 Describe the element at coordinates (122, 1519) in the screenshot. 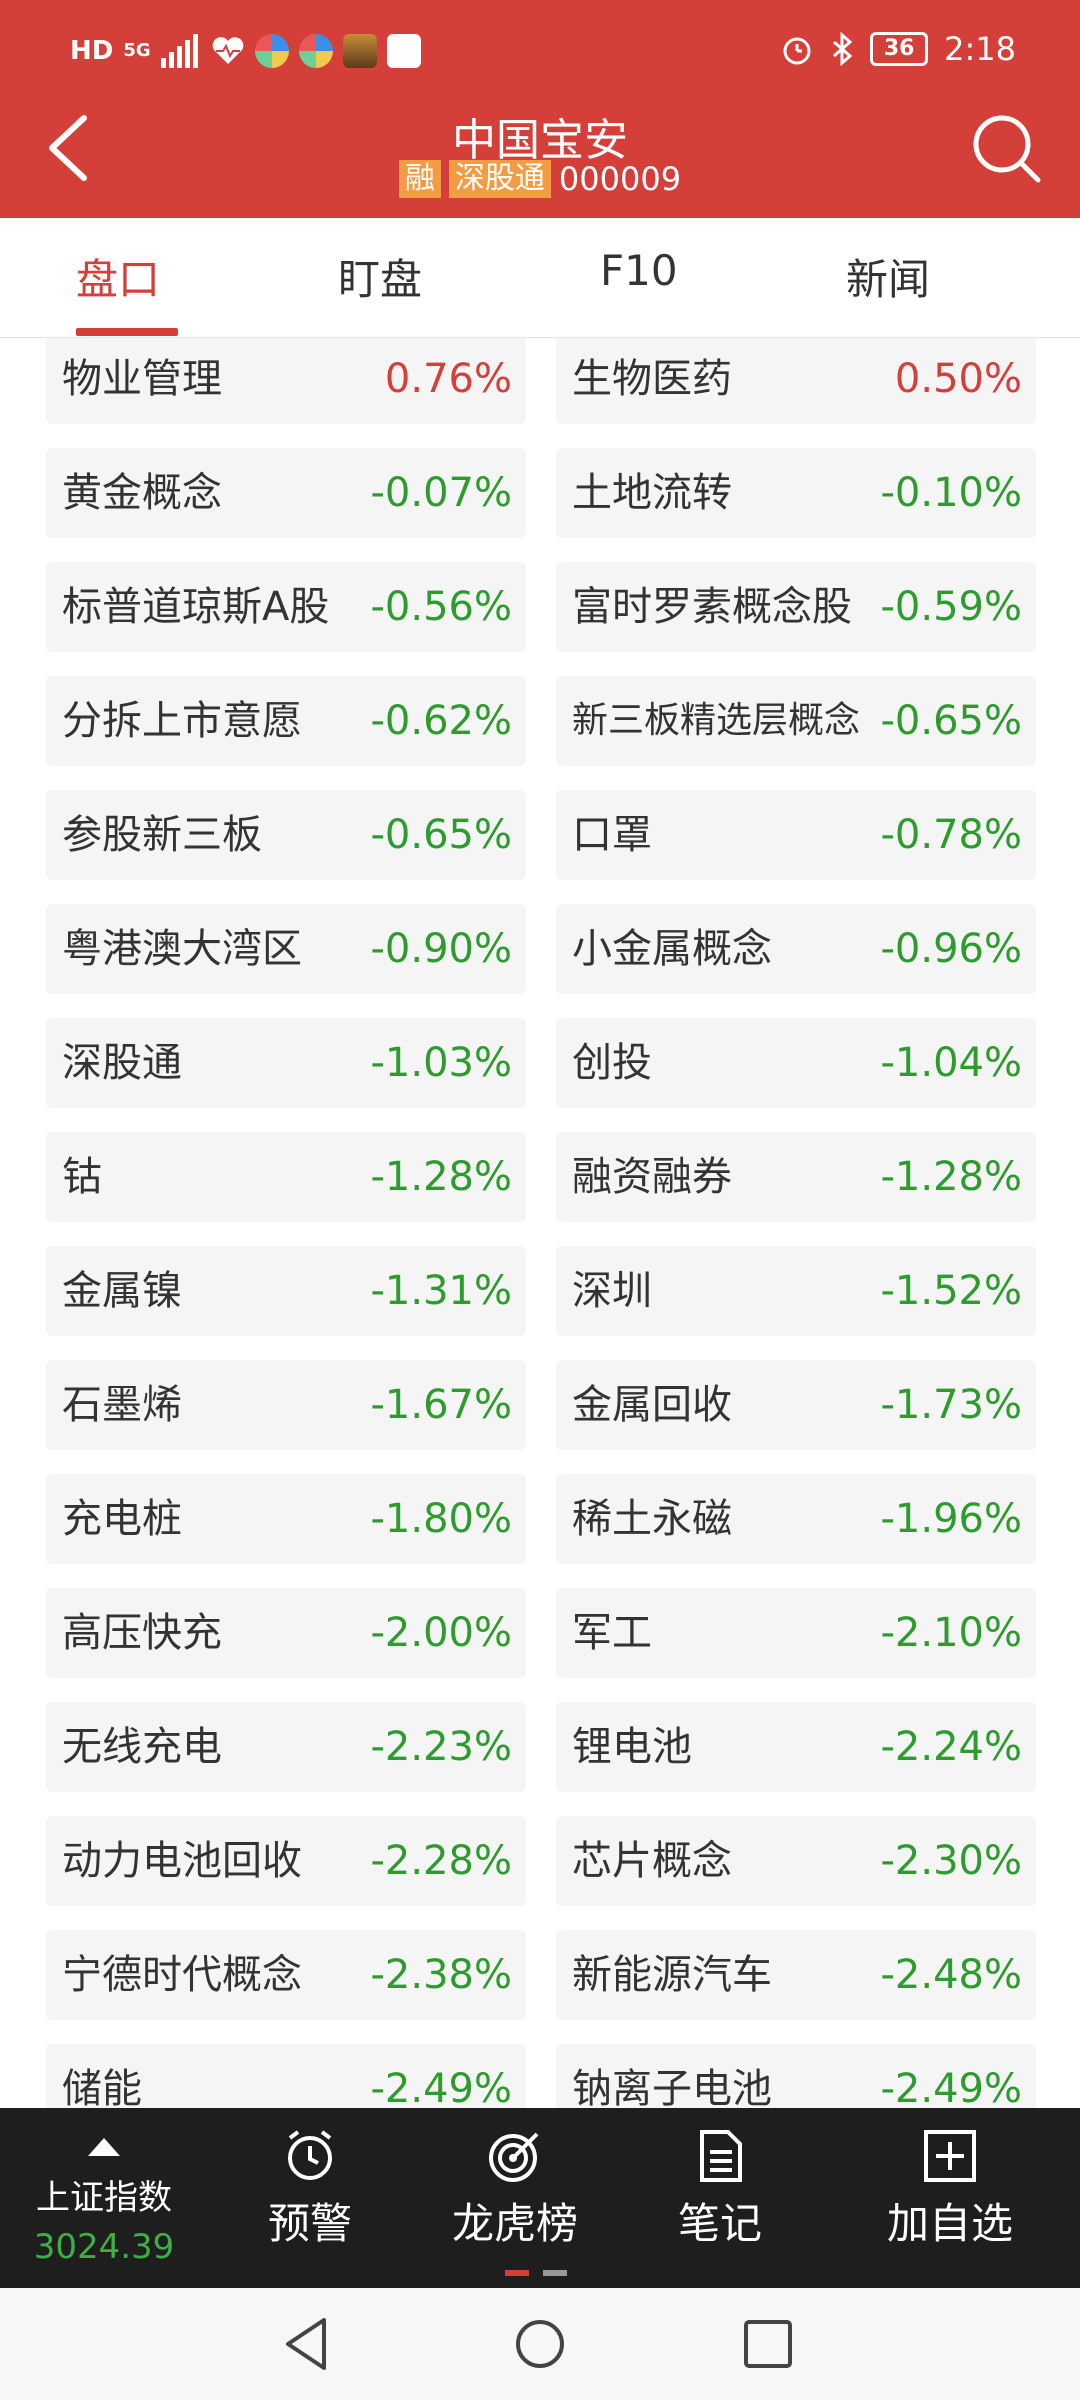

I see `concept-name: 充电桩` at that location.